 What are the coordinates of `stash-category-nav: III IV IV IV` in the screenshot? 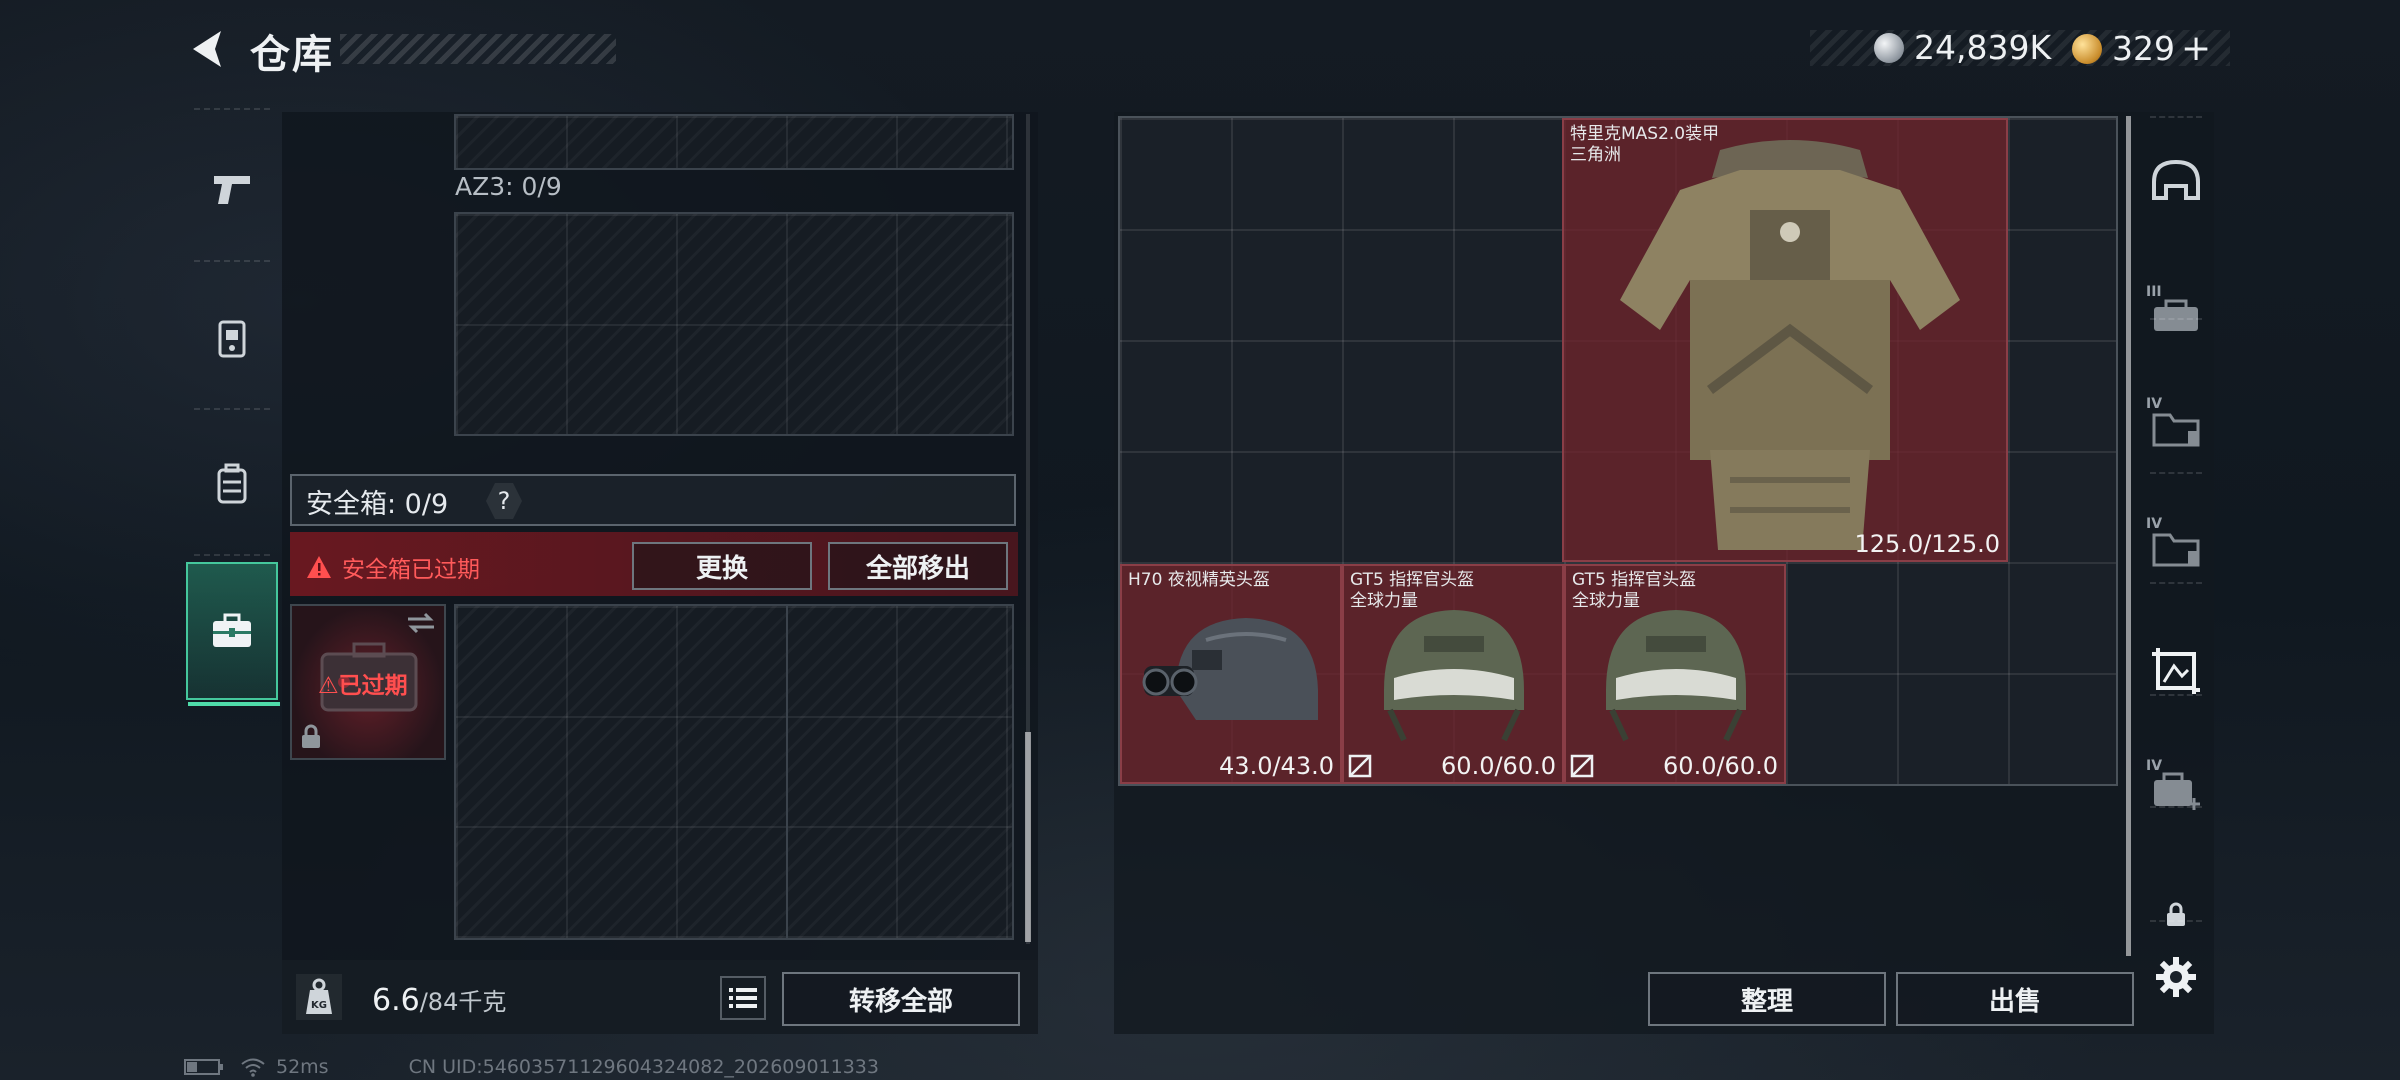 It's located at (2176, 572).